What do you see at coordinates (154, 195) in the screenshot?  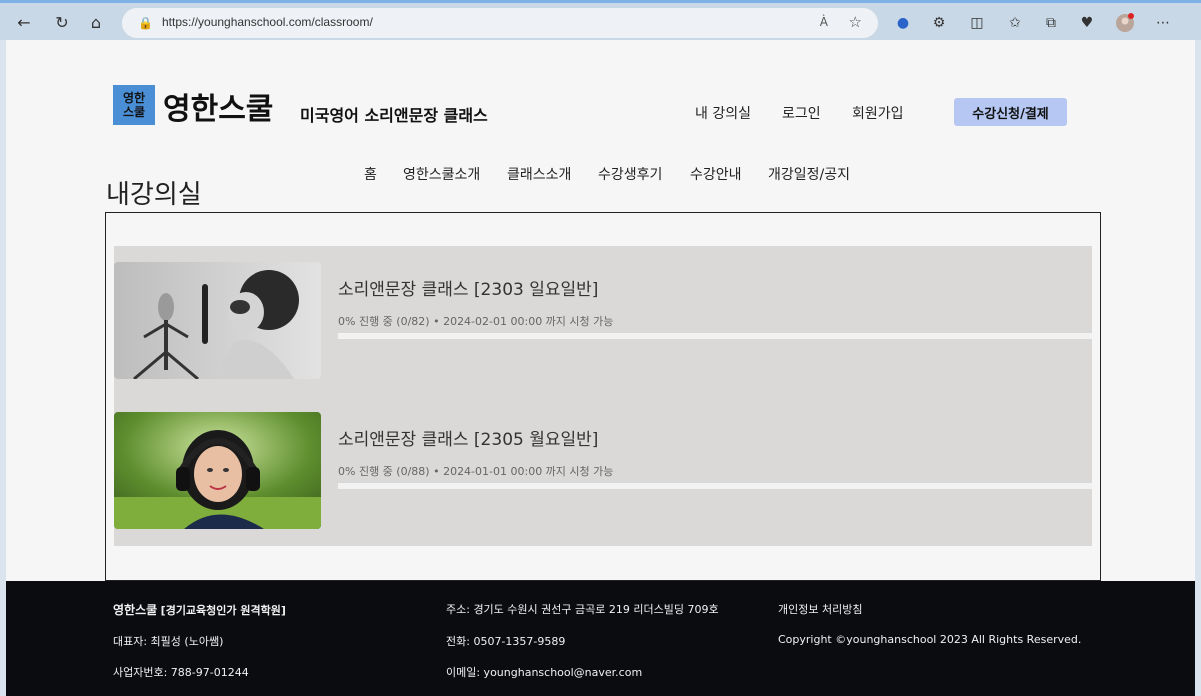 I see `page-title: 내강의실` at bounding box center [154, 195].